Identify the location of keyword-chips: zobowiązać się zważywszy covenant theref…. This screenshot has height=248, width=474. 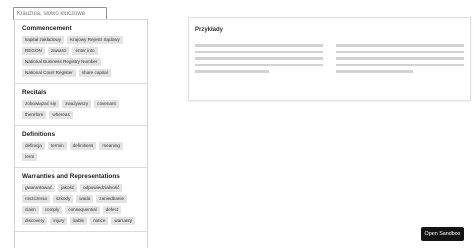
(81, 111).